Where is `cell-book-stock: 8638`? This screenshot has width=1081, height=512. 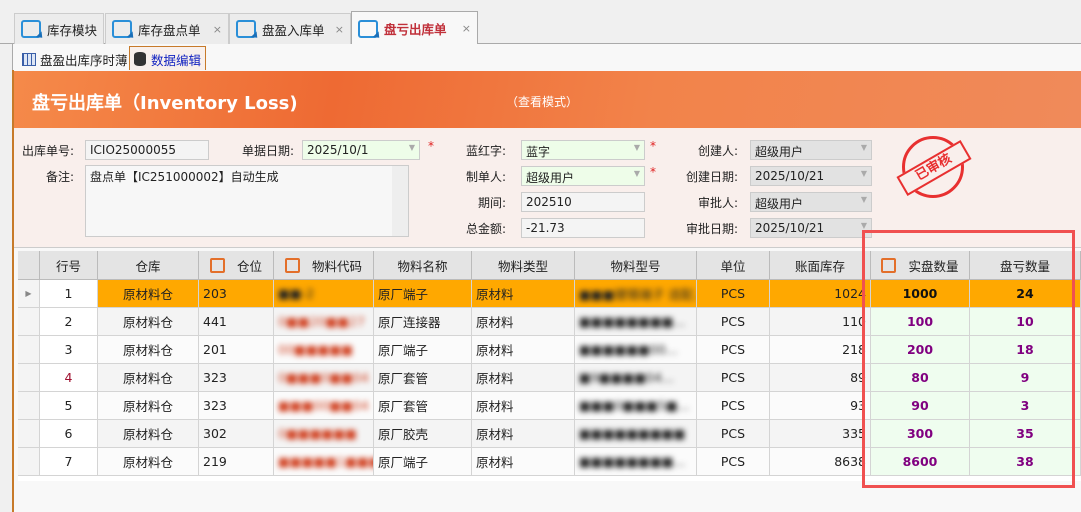 cell-book-stock: 8638 is located at coordinates (820, 462).